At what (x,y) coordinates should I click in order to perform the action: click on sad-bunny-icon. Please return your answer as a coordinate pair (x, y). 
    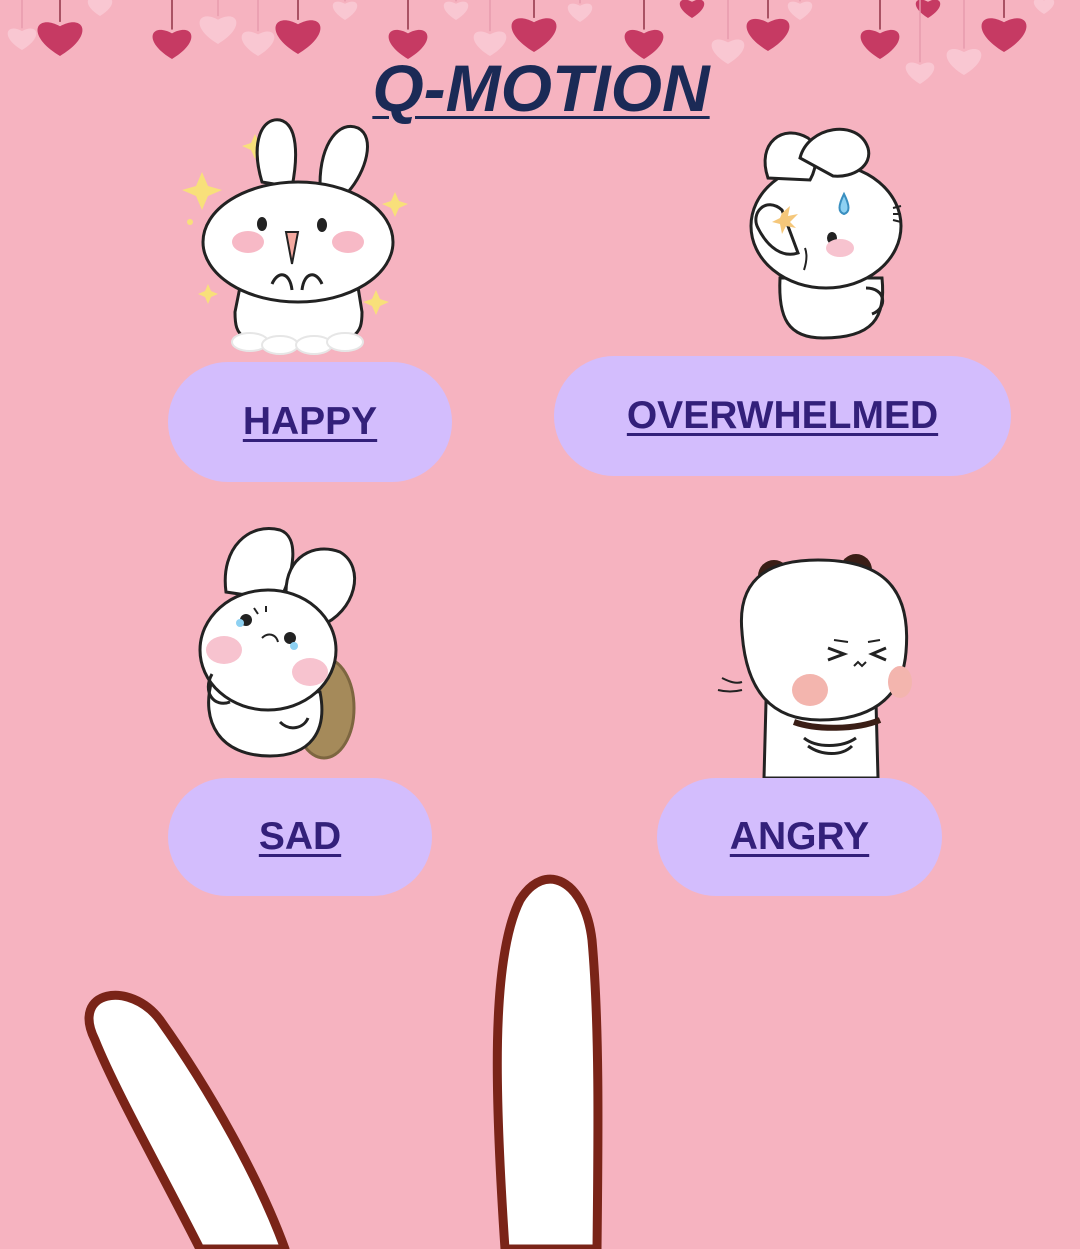
    Looking at the image, I should click on (279, 641).